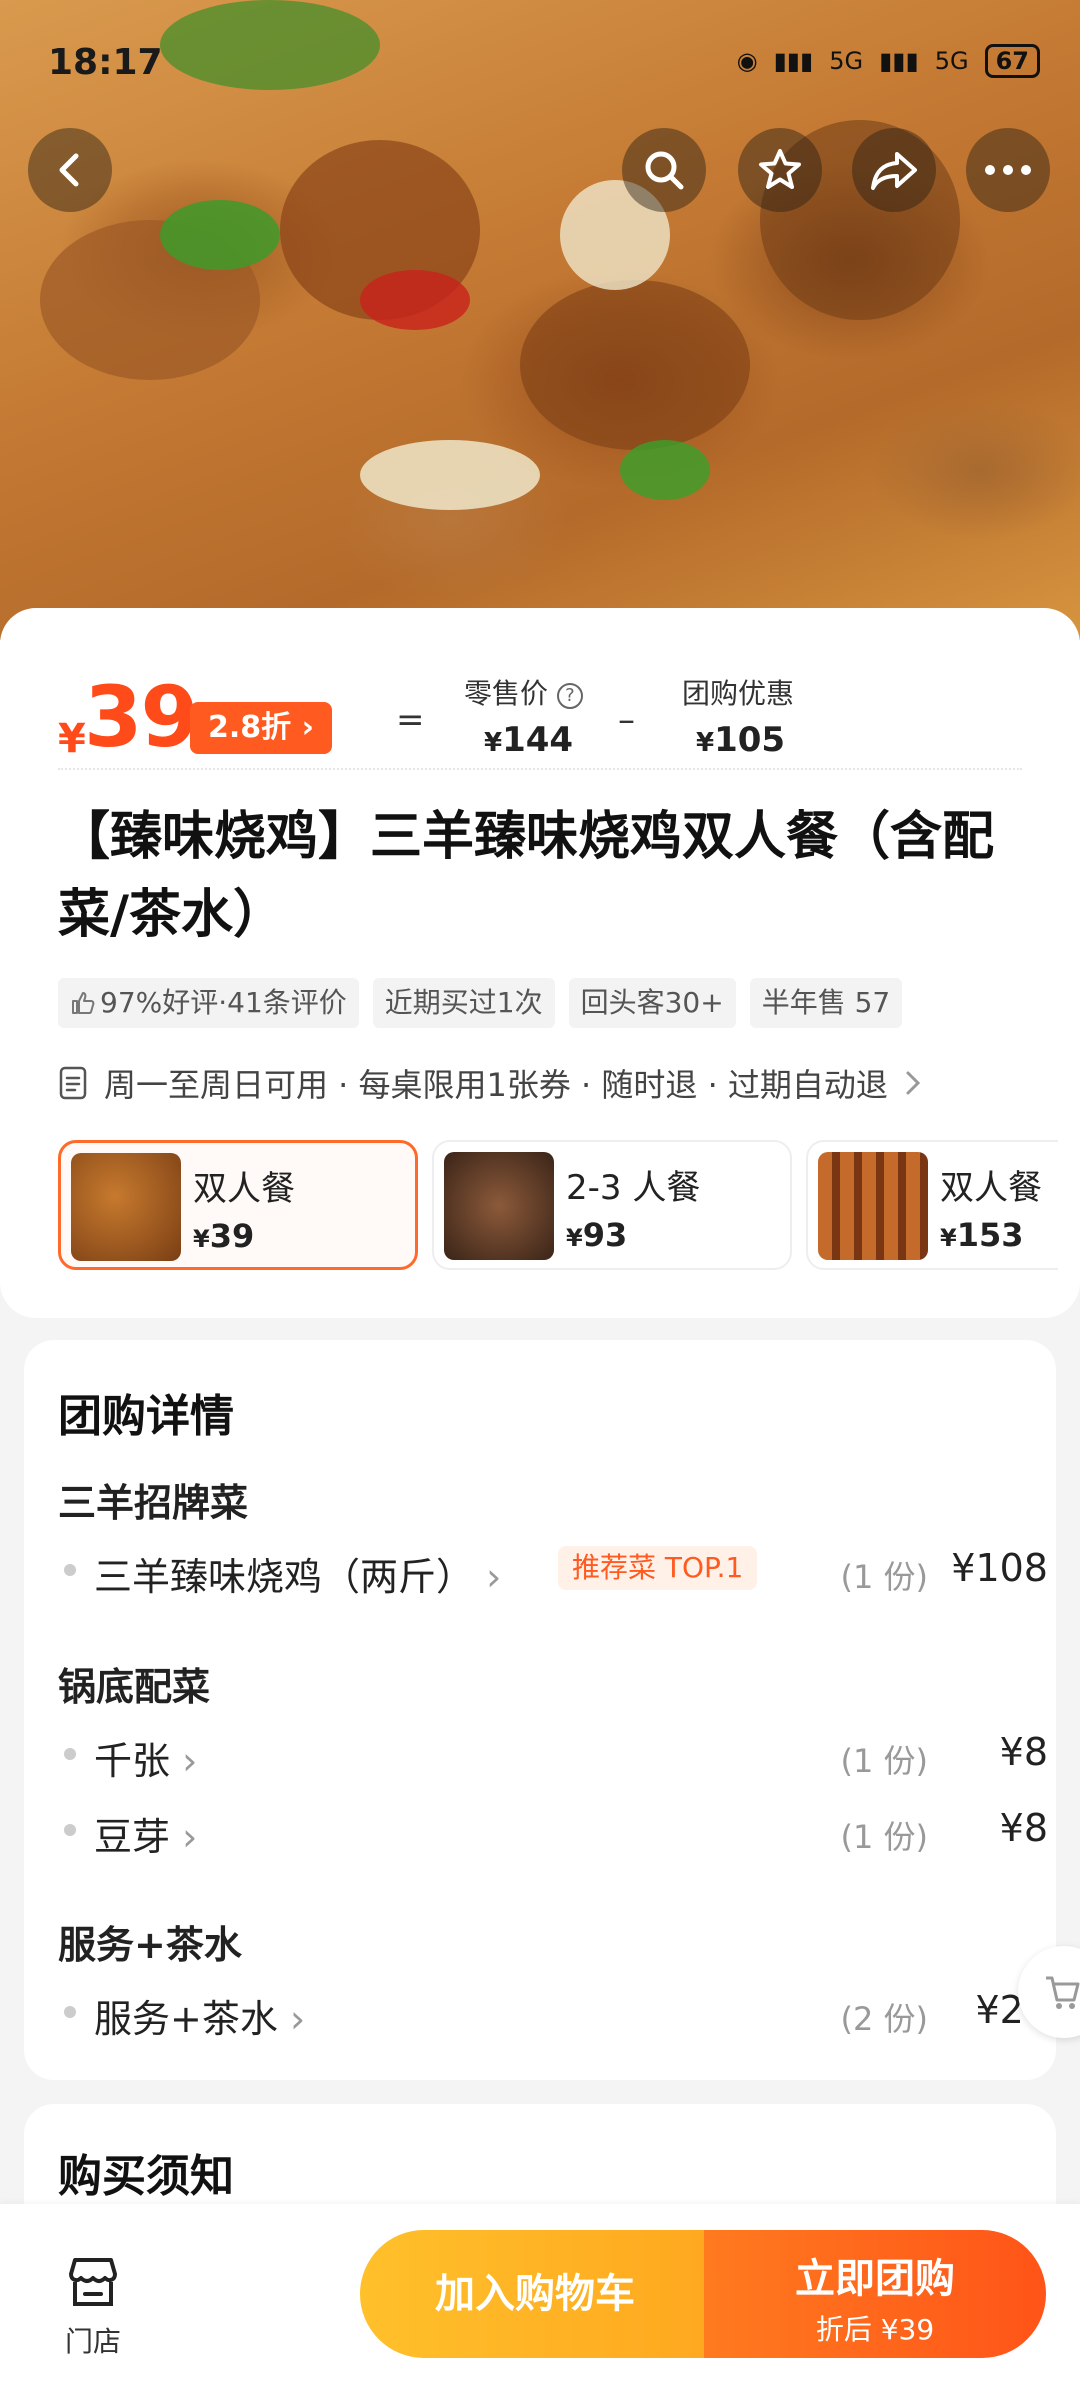 This screenshot has width=1080, height=2382. Describe the element at coordinates (141, 717) in the screenshot. I see `current-price: 39` at that location.